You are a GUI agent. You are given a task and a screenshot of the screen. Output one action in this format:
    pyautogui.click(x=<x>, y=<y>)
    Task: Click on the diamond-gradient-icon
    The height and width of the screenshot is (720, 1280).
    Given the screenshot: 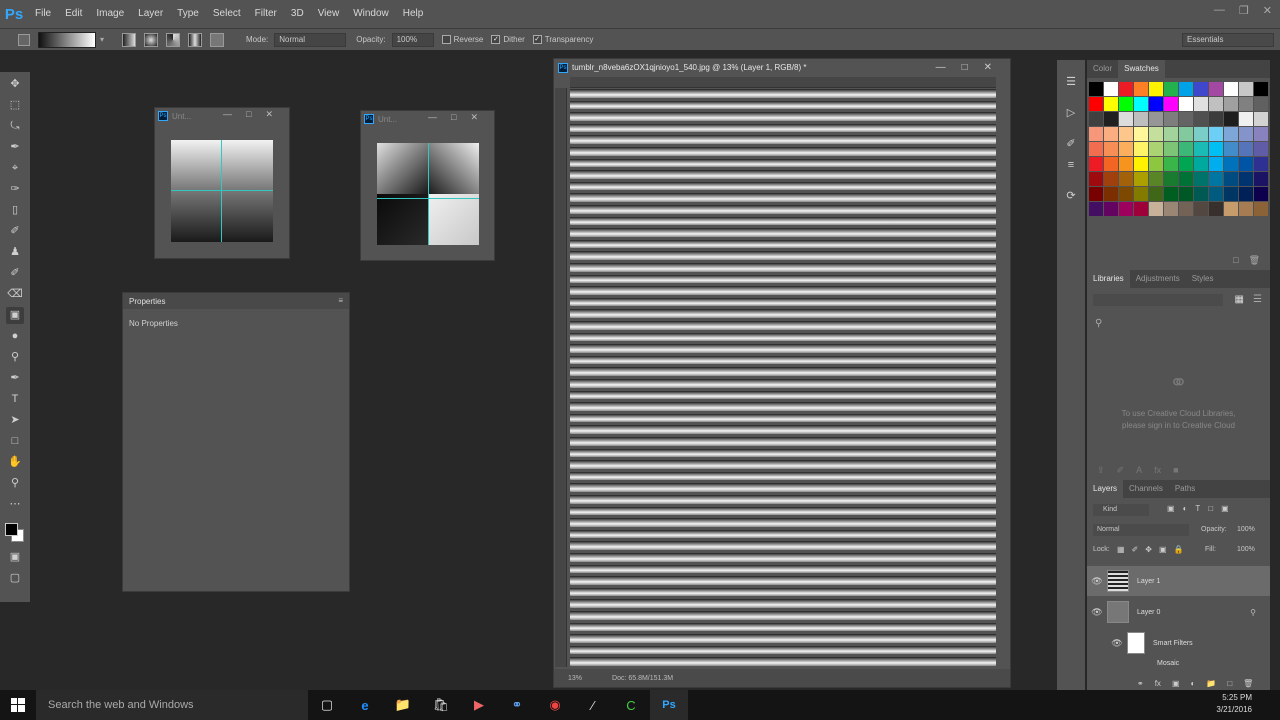 What is the action you would take?
    pyautogui.click(x=217, y=39)
    